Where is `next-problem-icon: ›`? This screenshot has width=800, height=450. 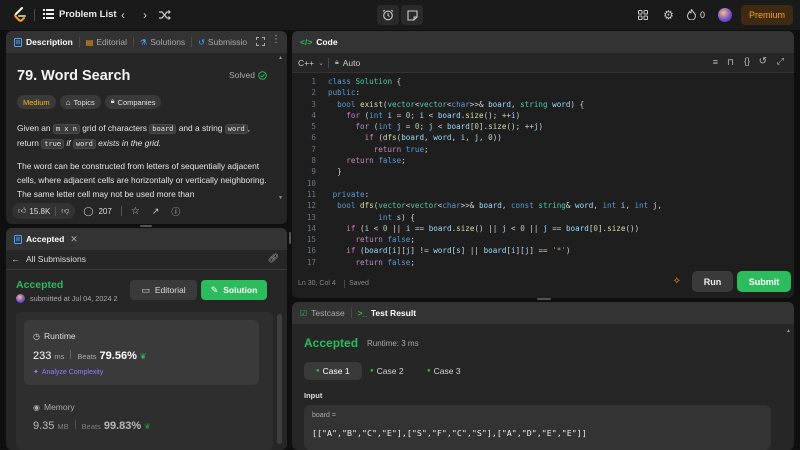 next-problem-icon: › is located at coordinates (145, 15).